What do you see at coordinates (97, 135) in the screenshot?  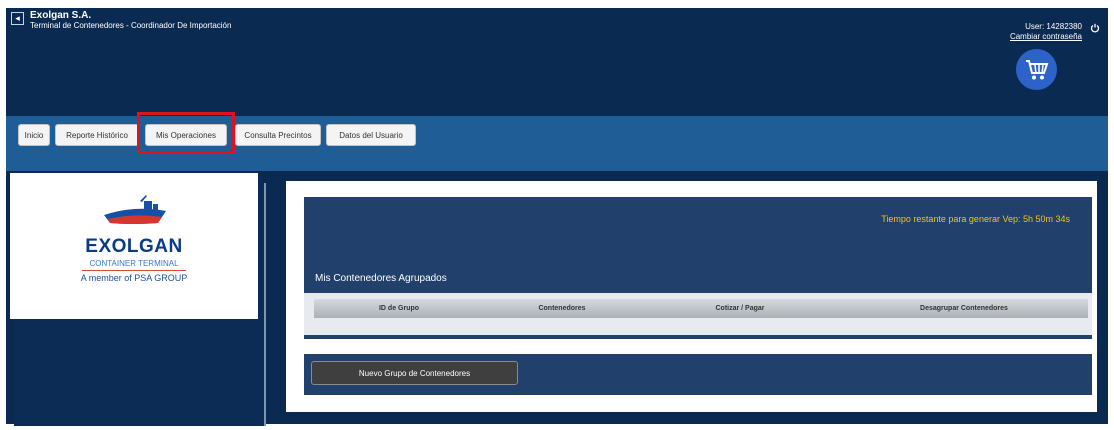 I see `tab-reporte-historico: Reporte Histórico` at bounding box center [97, 135].